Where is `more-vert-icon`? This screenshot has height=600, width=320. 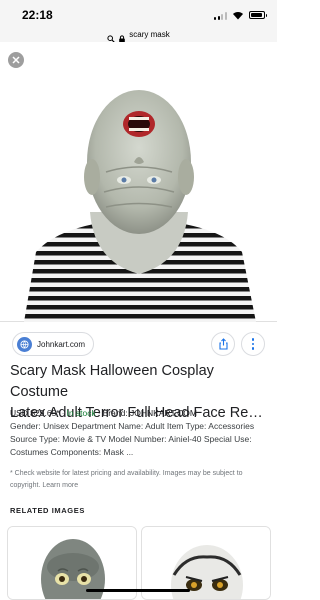
more-vert-icon is located at coordinates (253, 343).